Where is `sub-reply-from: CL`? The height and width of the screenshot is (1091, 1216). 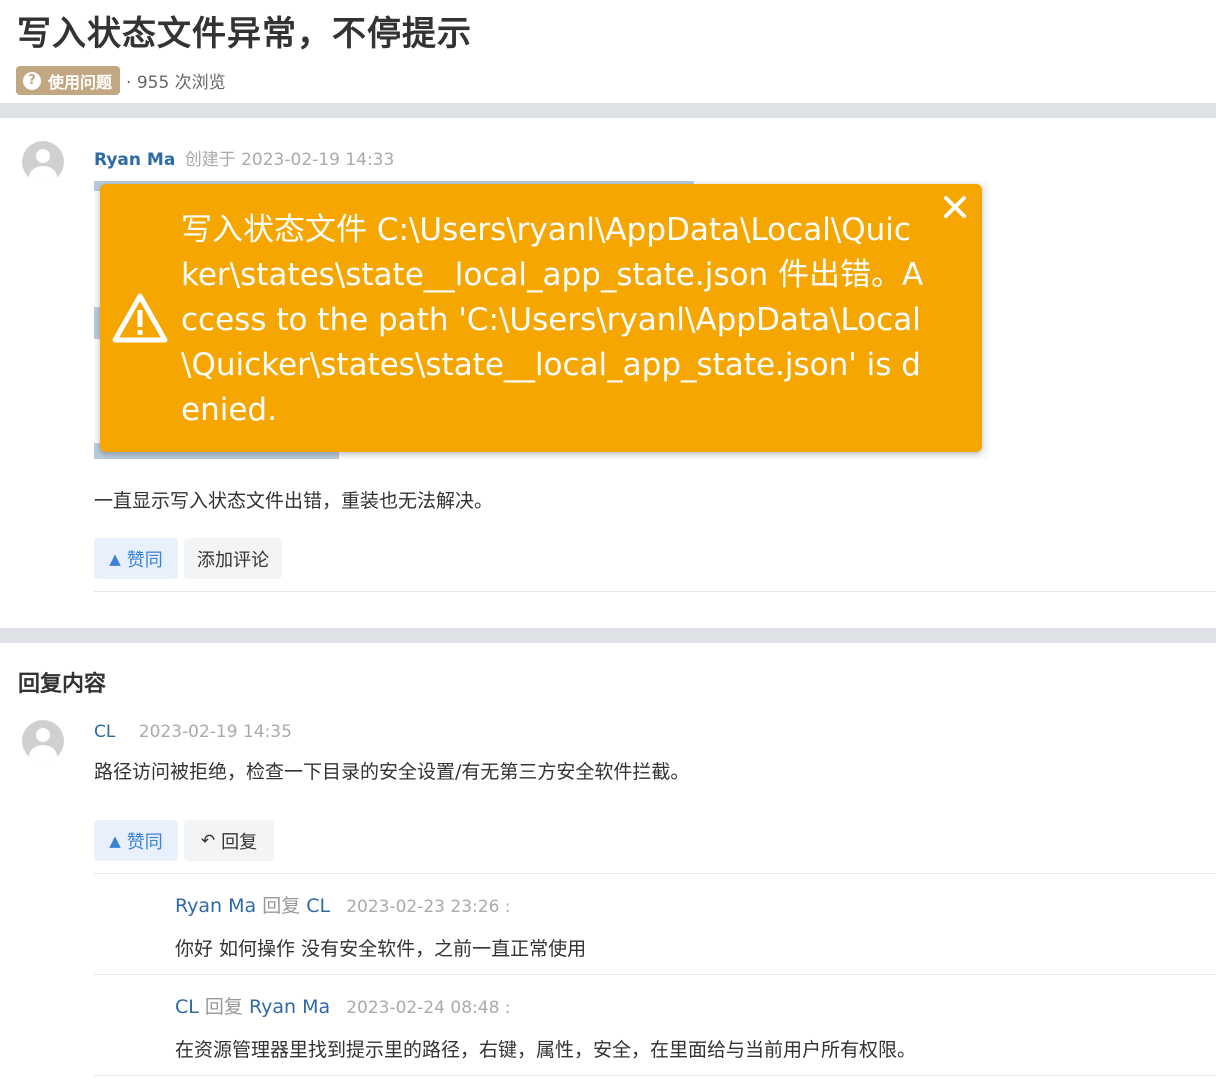
sub-reply-from: CL is located at coordinates (187, 1007).